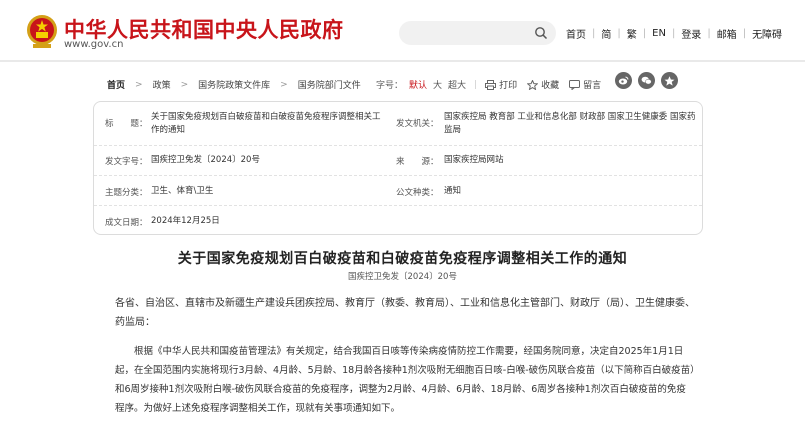 This screenshot has width=805, height=431. Describe the element at coordinates (453, 191) in the screenshot. I see `doctype-value: 通知` at that location.